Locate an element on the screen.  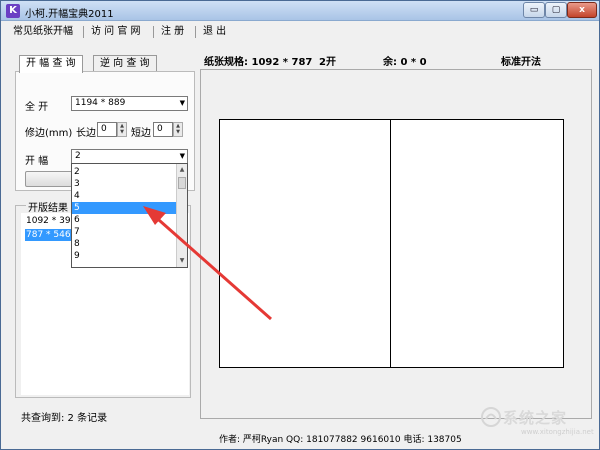
remainder-label: 余: 0 * 0 is located at coordinates (405, 62).